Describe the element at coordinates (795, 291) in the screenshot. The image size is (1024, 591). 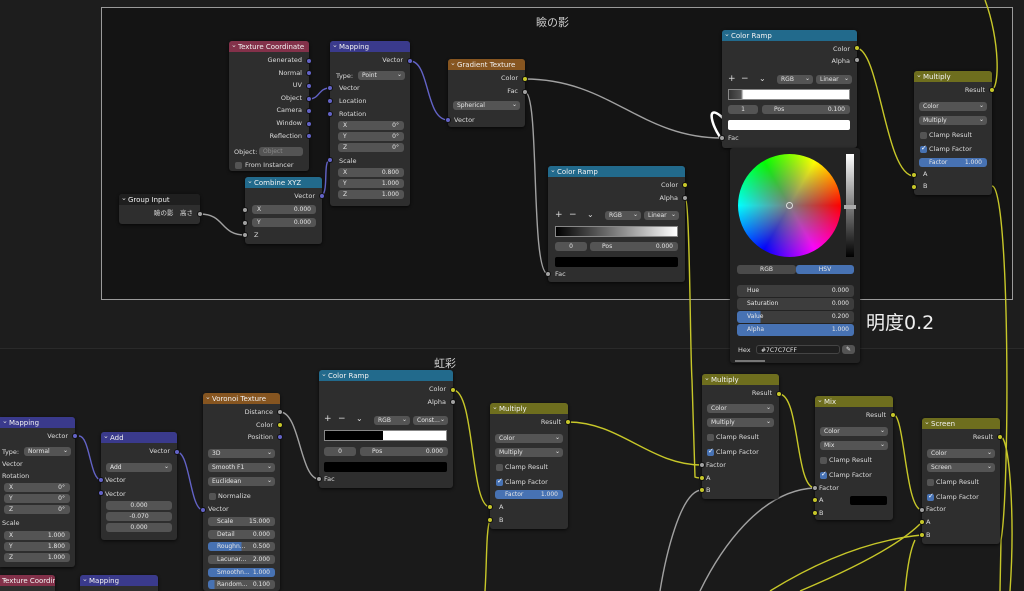
I see `hue-field: Hue 0.000` at that location.